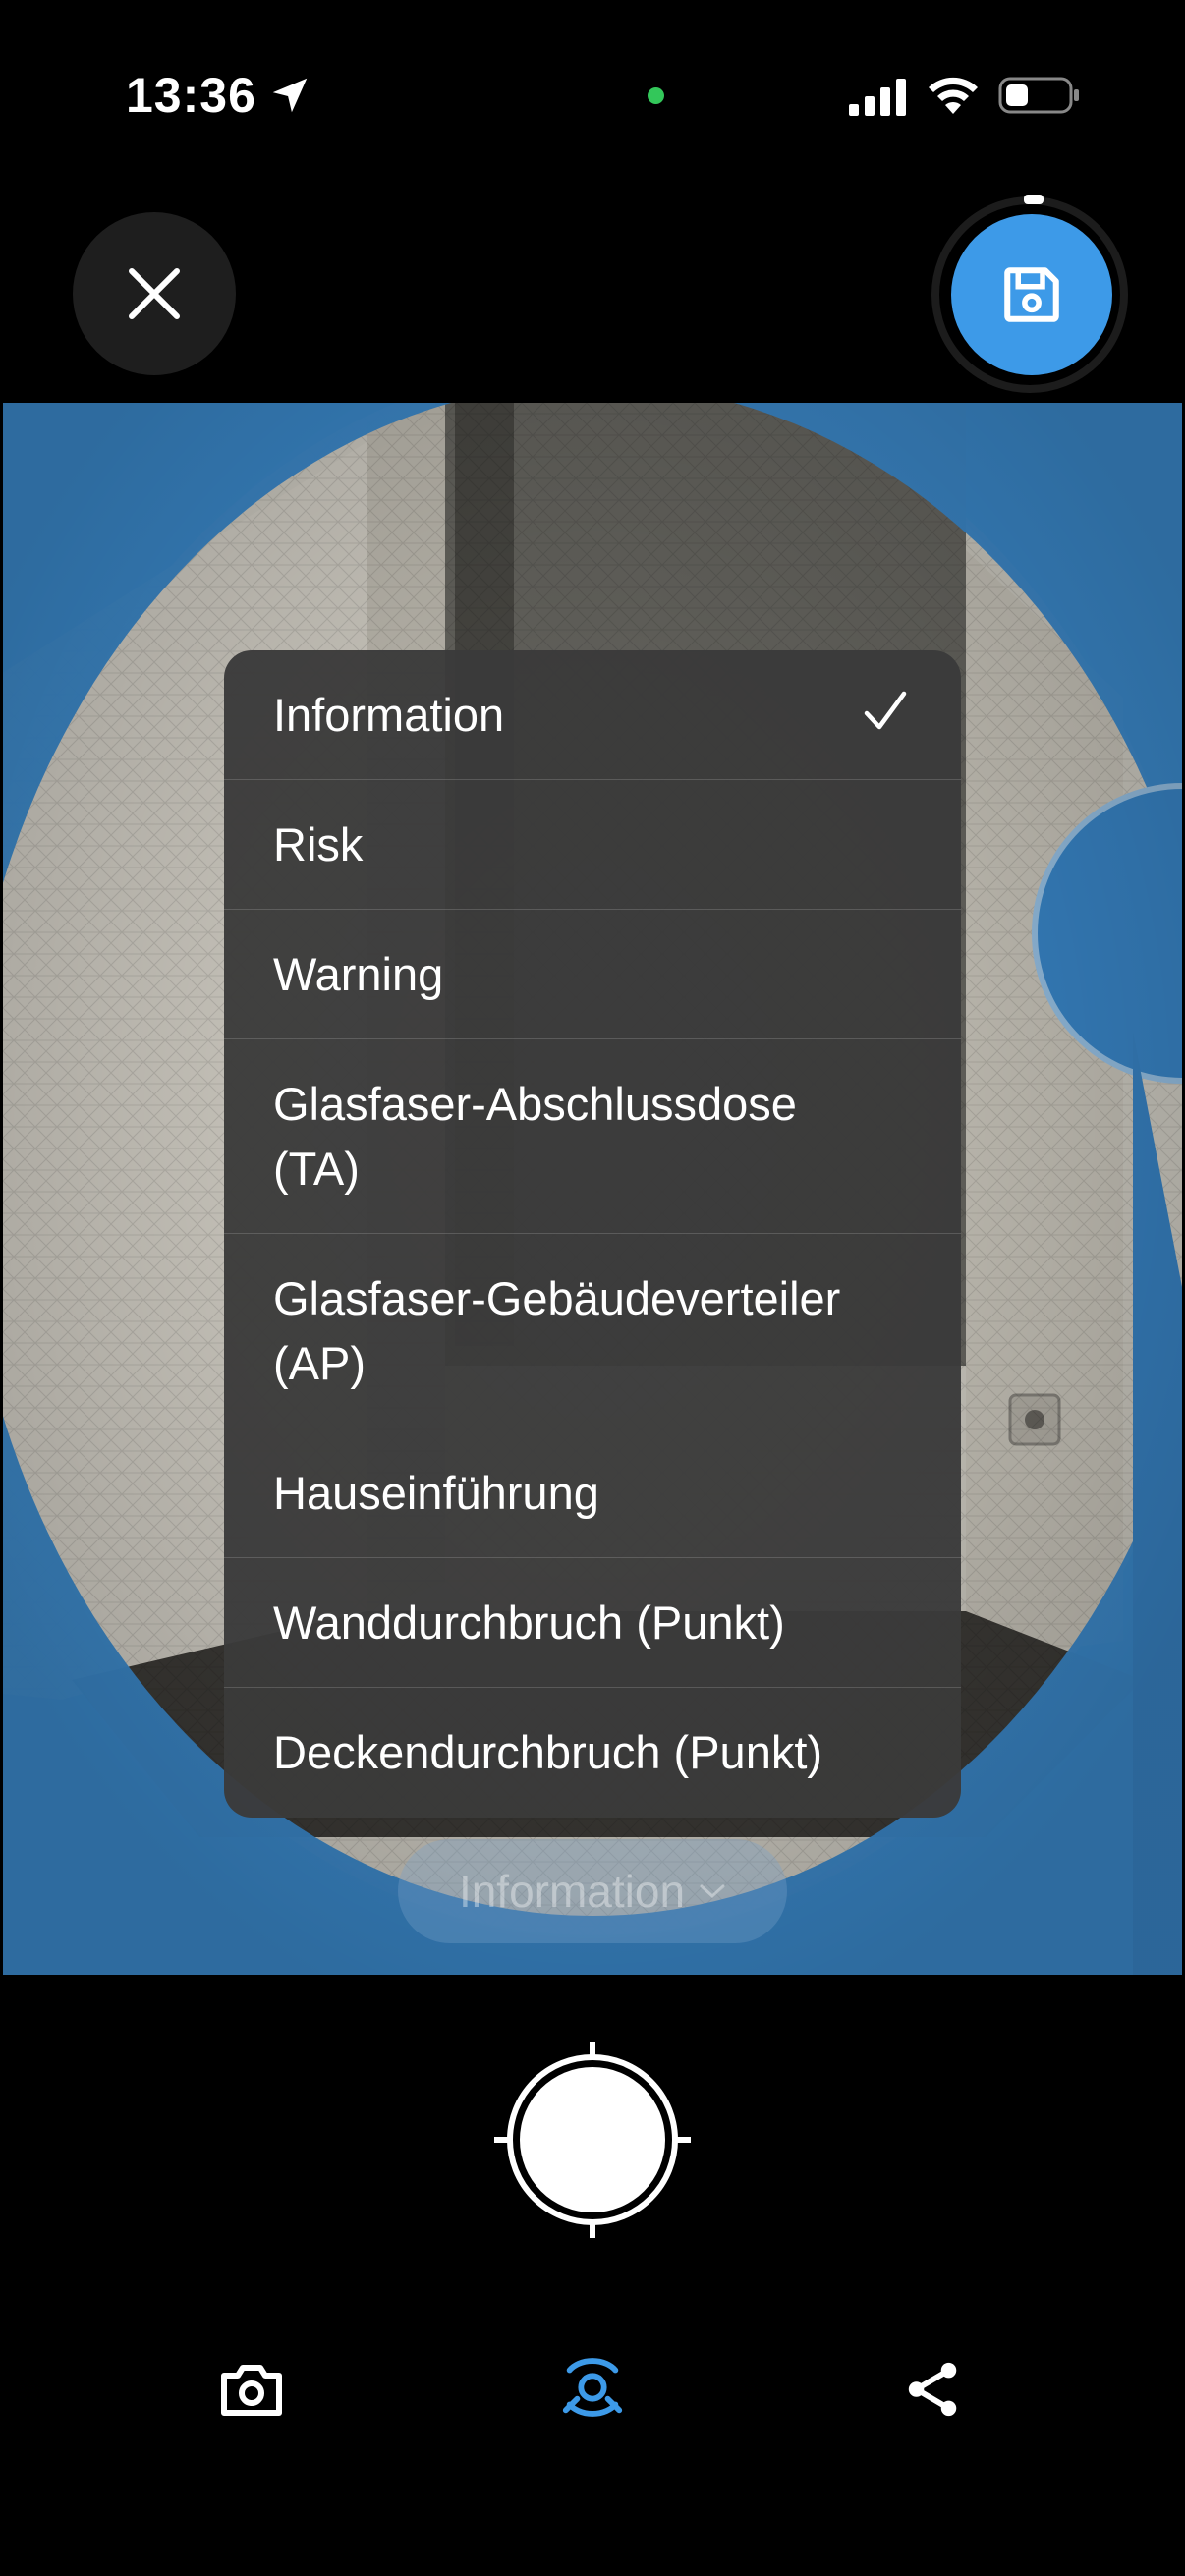 The width and height of the screenshot is (1185, 2576). What do you see at coordinates (535, 1136) in the screenshot?
I see `menu-item-label: Glasfaser-Abschlussdose (TA)` at bounding box center [535, 1136].